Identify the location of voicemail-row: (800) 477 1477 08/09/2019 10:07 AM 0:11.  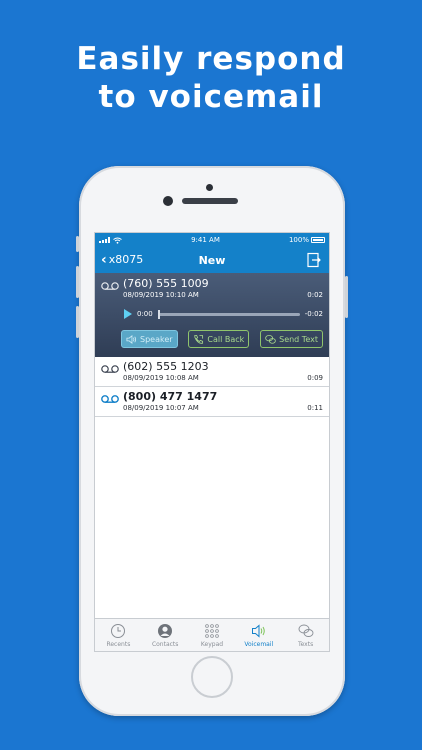
(212, 402).